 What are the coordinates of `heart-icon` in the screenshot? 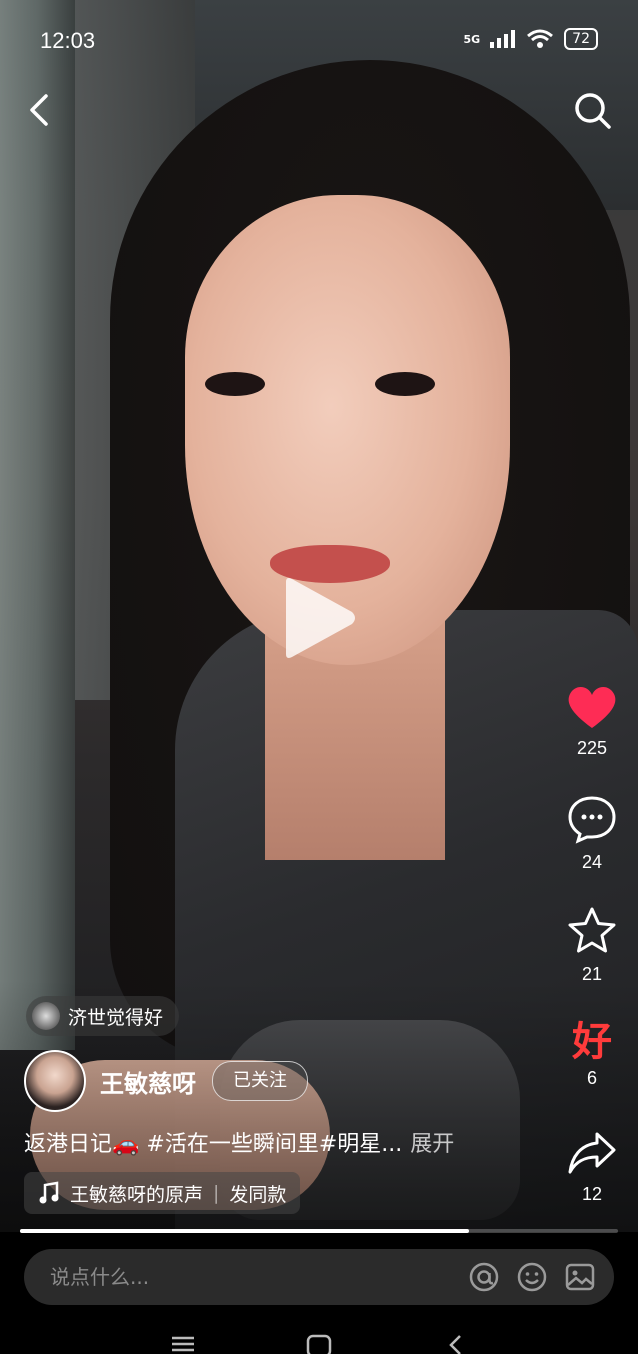 It's located at (592, 707).